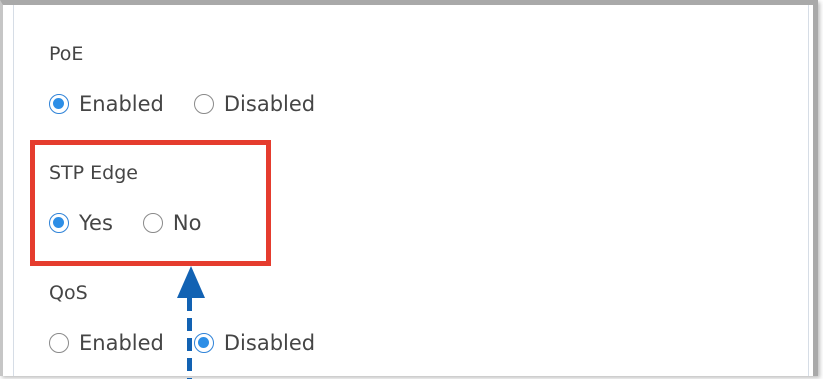 This screenshot has width=823, height=379. Describe the element at coordinates (269, 104) in the screenshot. I see `poe-disabled-text: Disabled` at that location.